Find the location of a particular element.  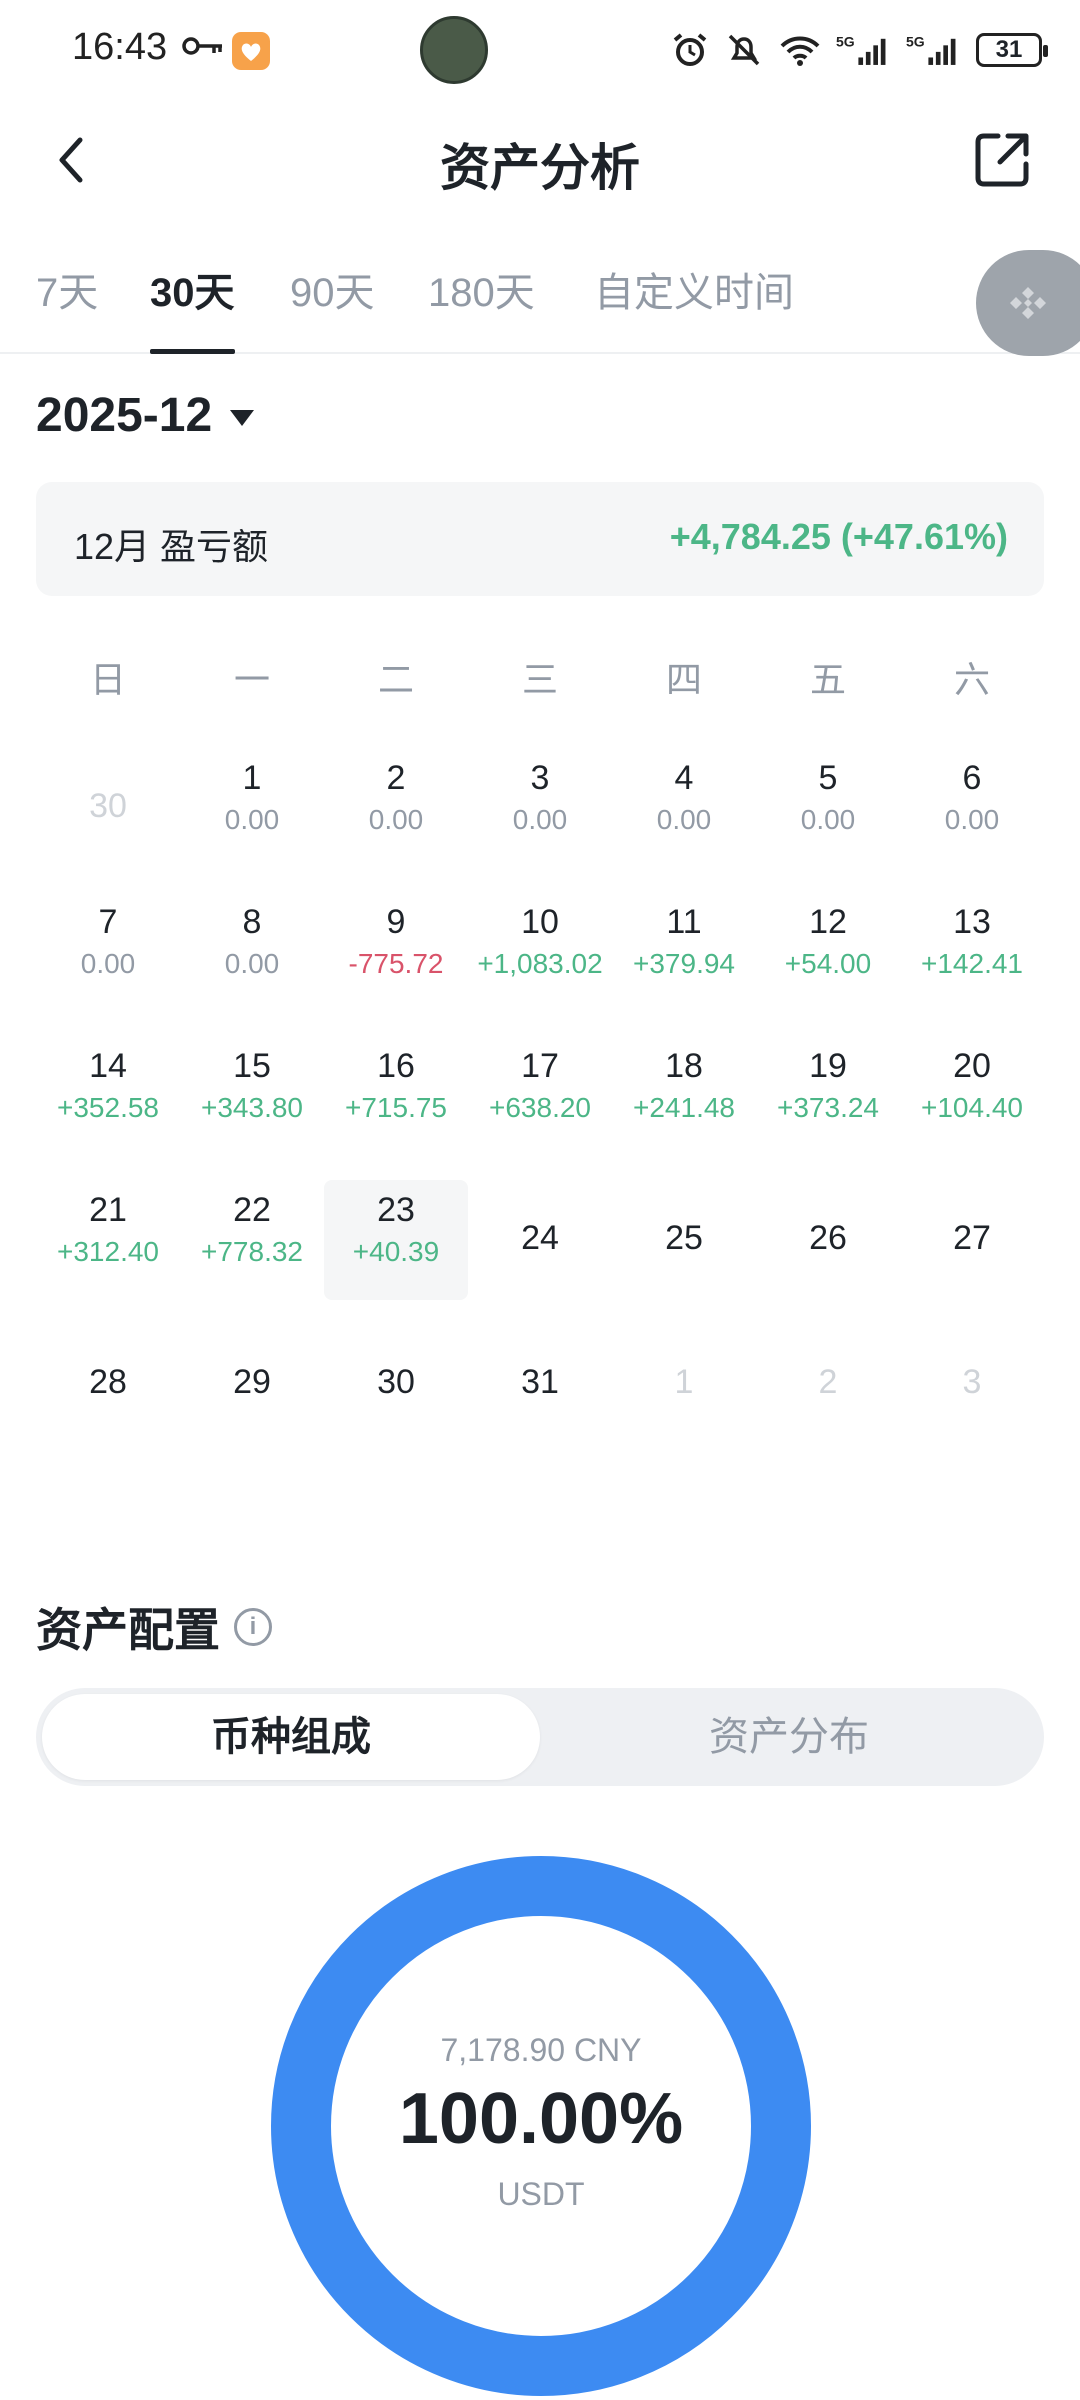

calendar-day: 3 is located at coordinates (972, 1384).